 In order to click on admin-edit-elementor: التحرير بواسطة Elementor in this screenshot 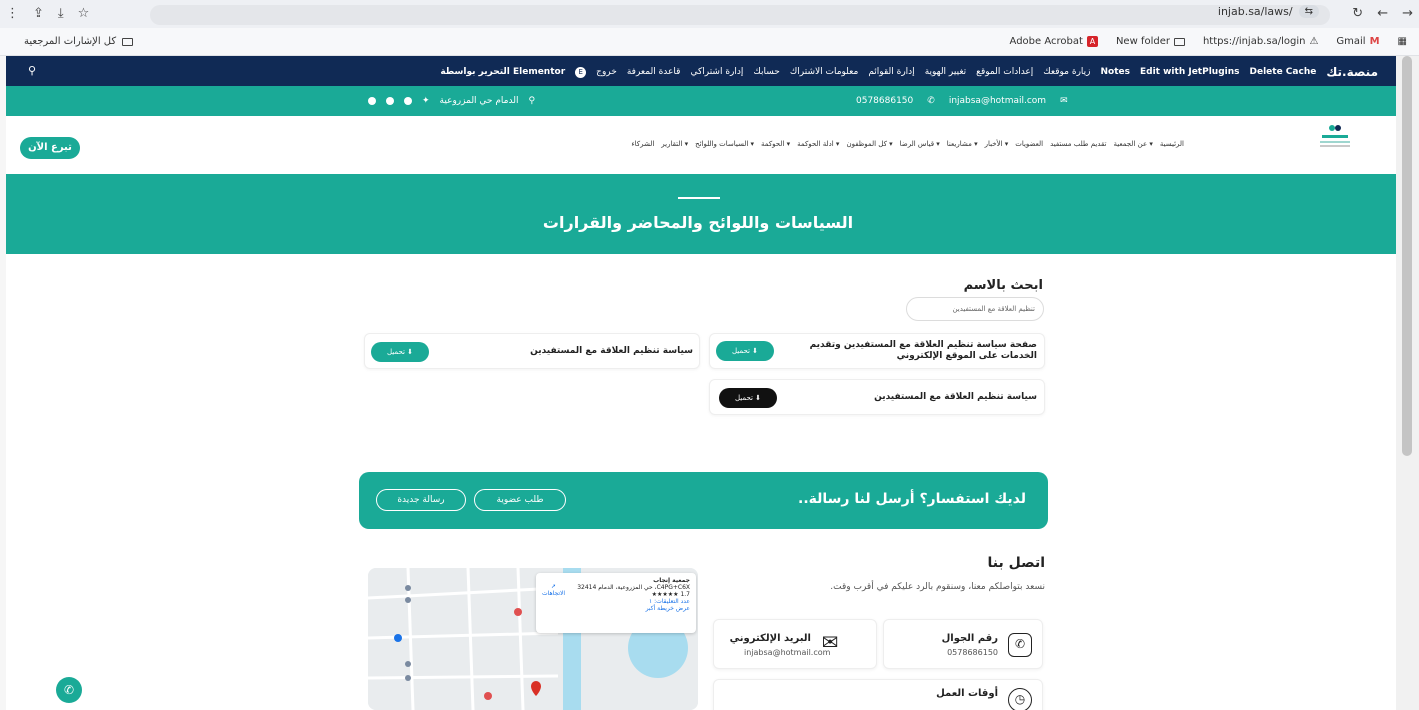, I will do `click(502, 72)`.